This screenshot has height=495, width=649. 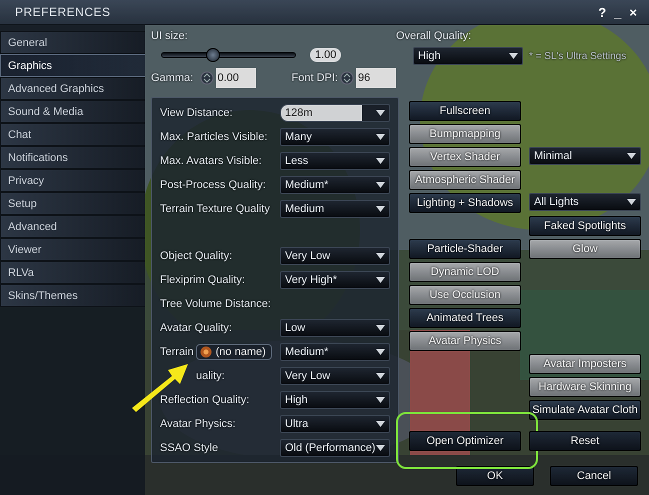 I want to click on setting-label: Max. Avatars Visible:, so click(x=211, y=161).